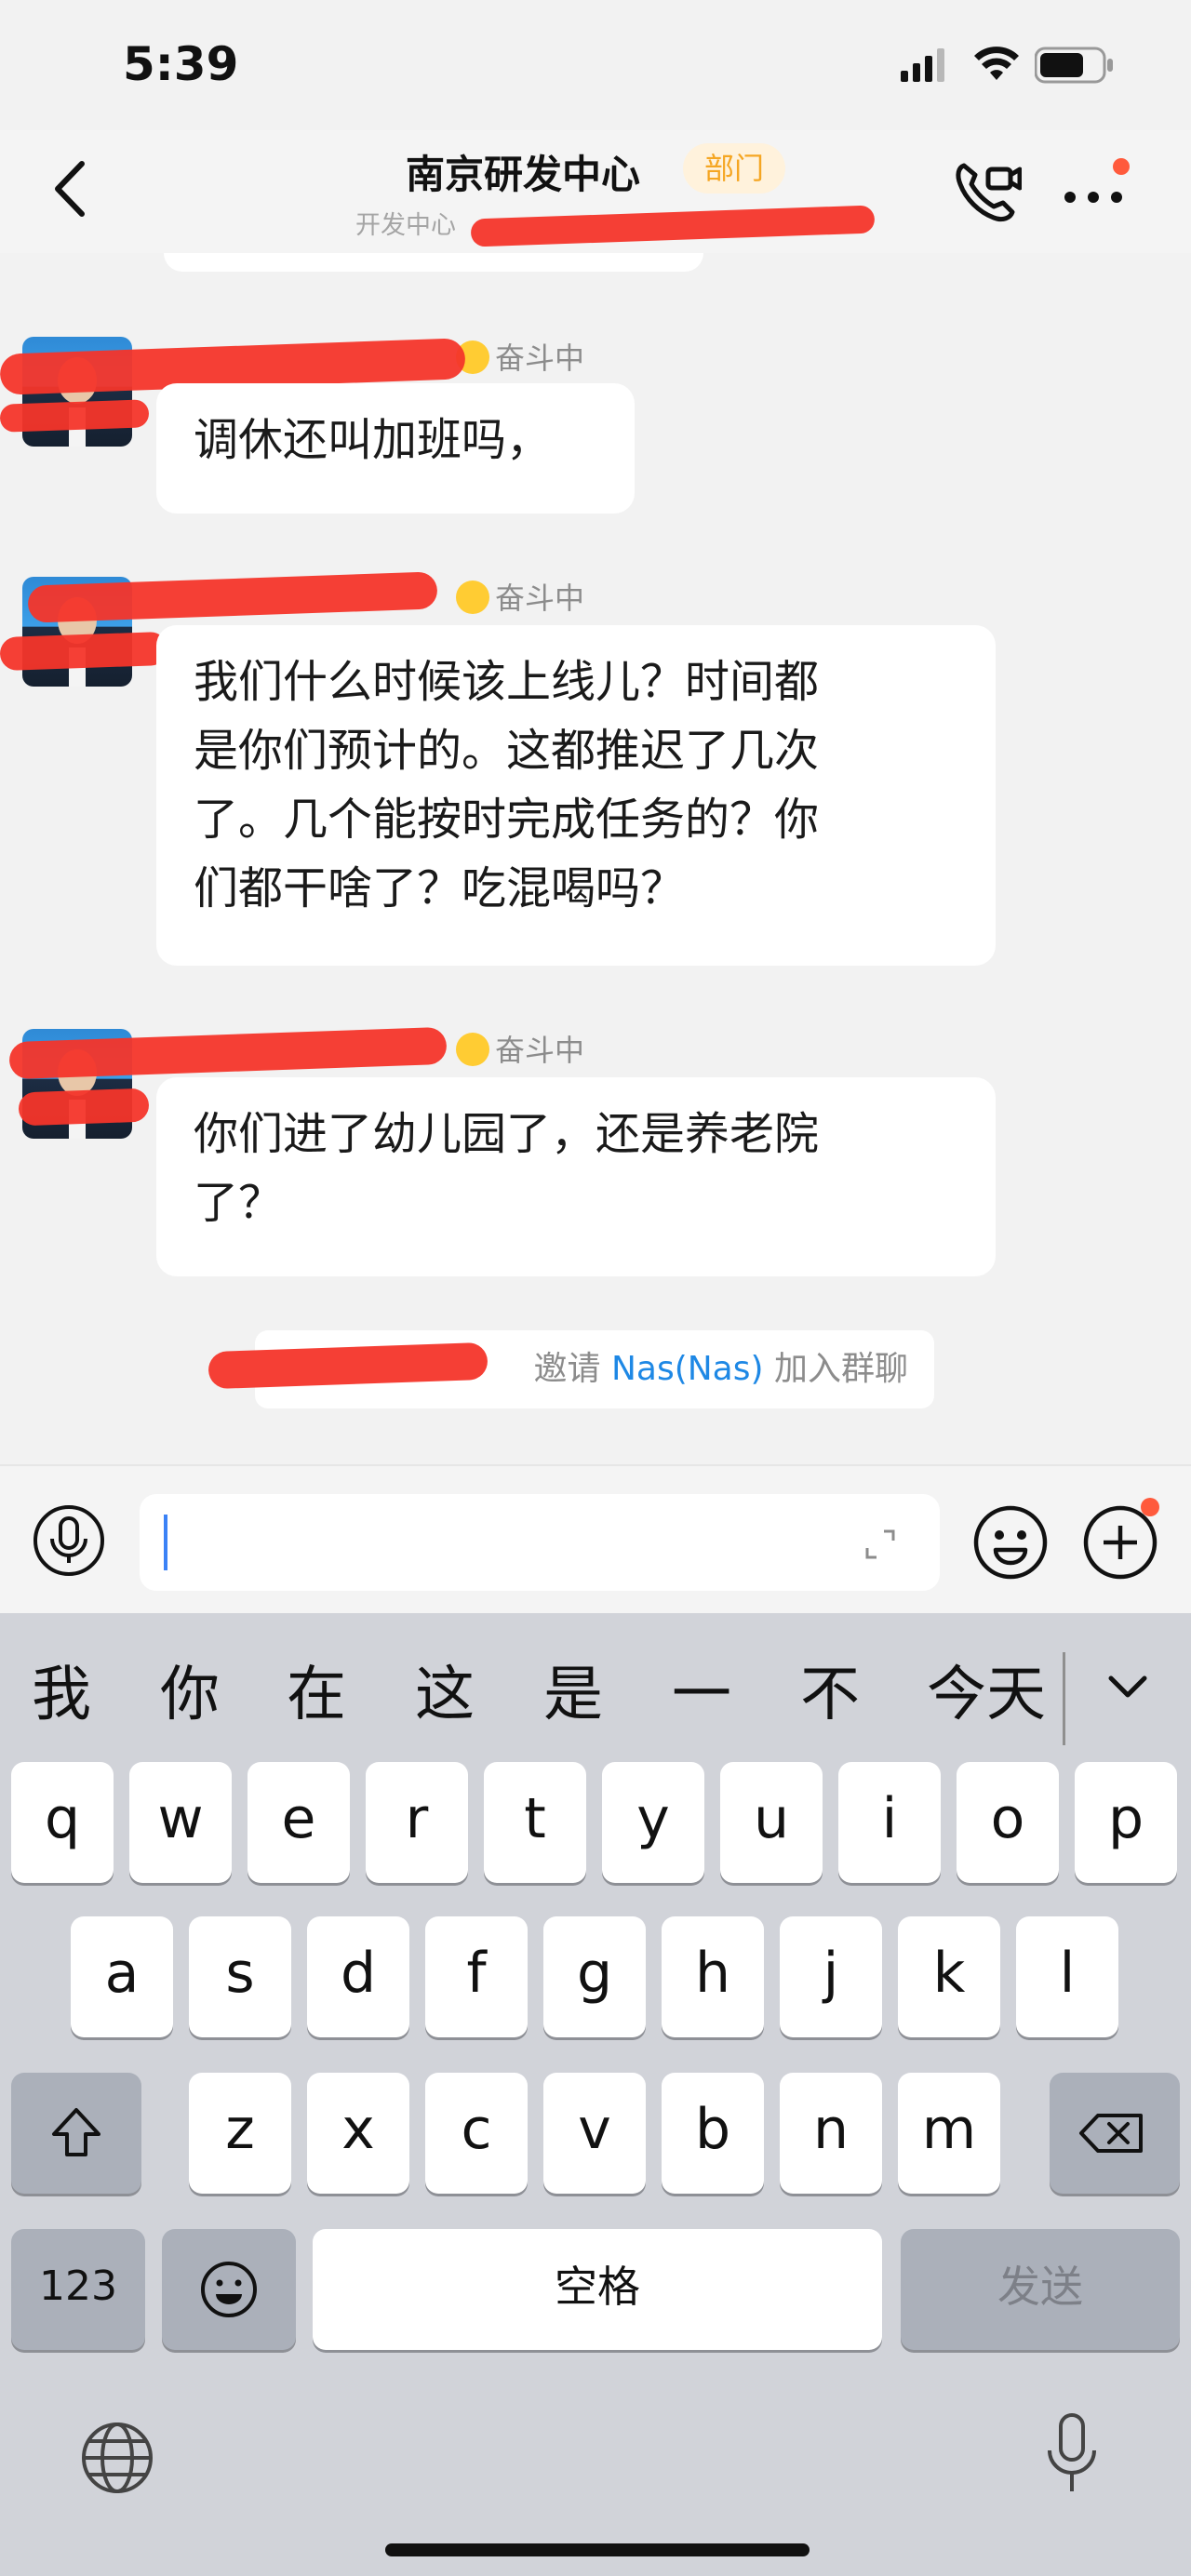  I want to click on chat-header: 南京研发中心 部门 开发中心, so click(595, 192).